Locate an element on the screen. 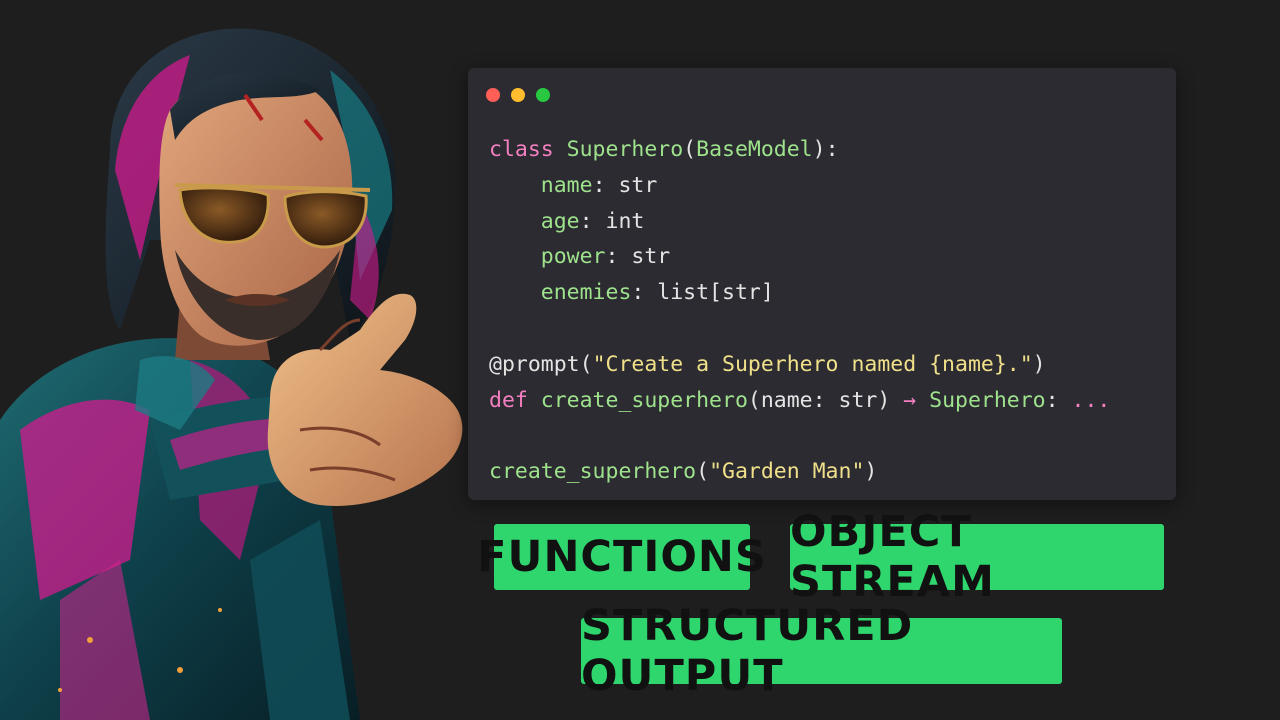 The height and width of the screenshot is (720, 1280). code-line: enemies: list[str] is located at coordinates (799, 293).